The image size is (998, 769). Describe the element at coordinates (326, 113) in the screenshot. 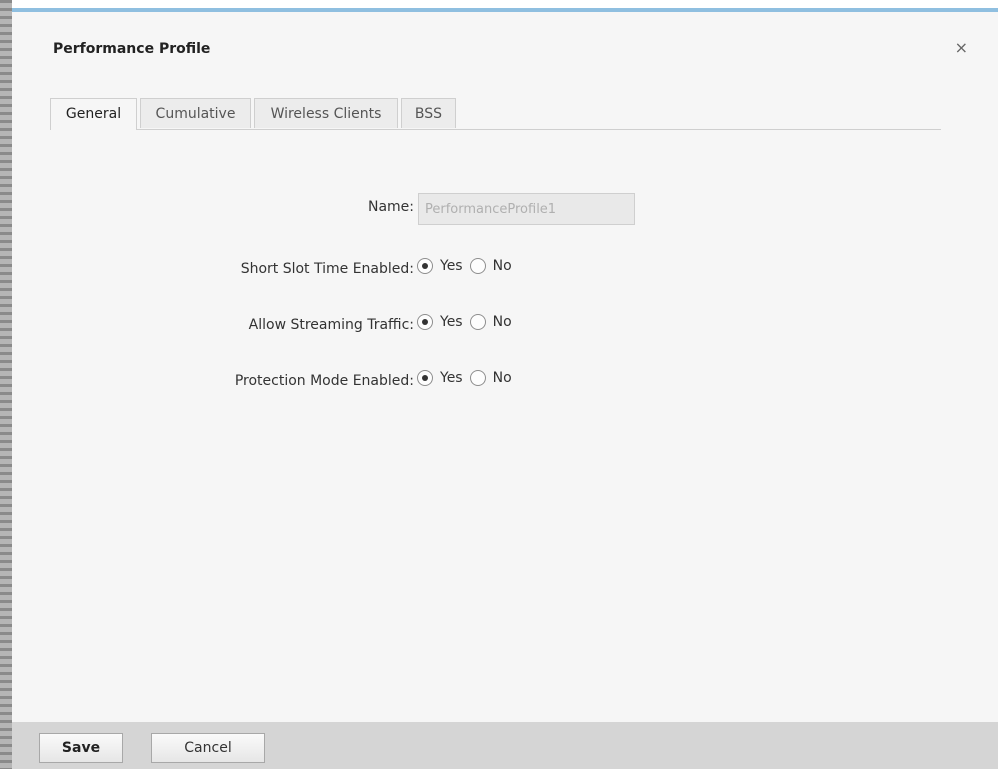

I see `tab-wireless-clients: Wireless Clients` at that location.